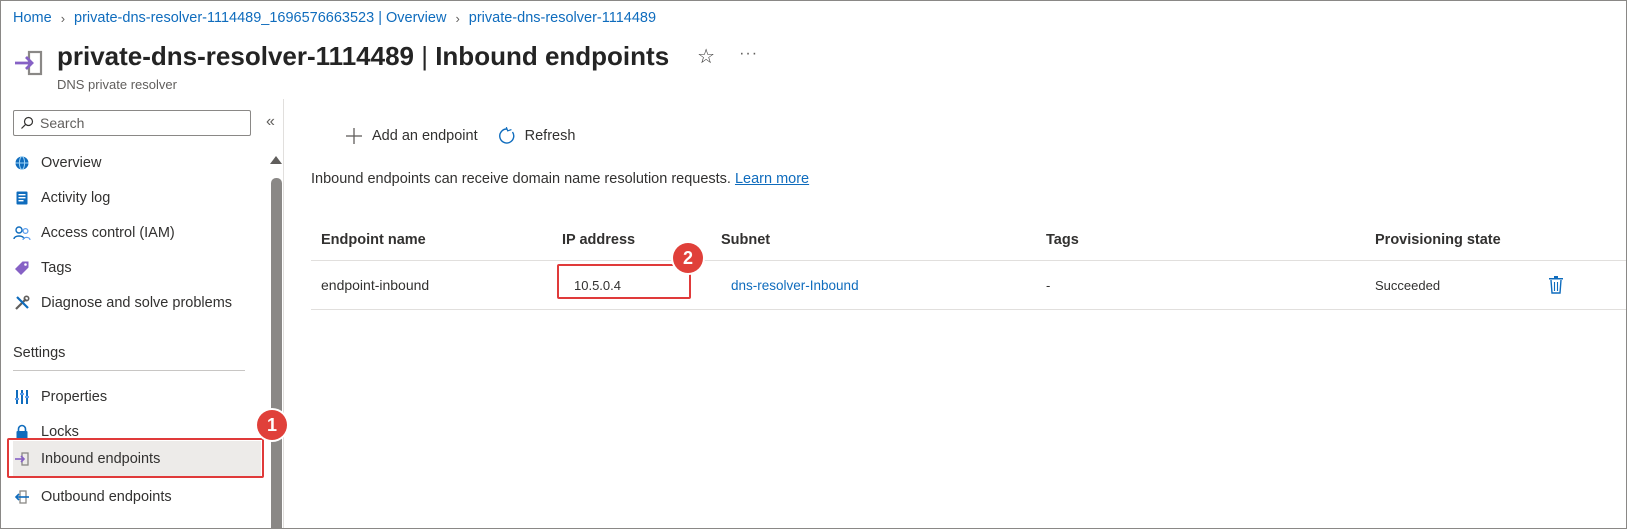 Image resolution: width=1627 pixels, height=529 pixels. Describe the element at coordinates (1408, 285) in the screenshot. I see `provisioning-state-cell: Succeeded` at that location.